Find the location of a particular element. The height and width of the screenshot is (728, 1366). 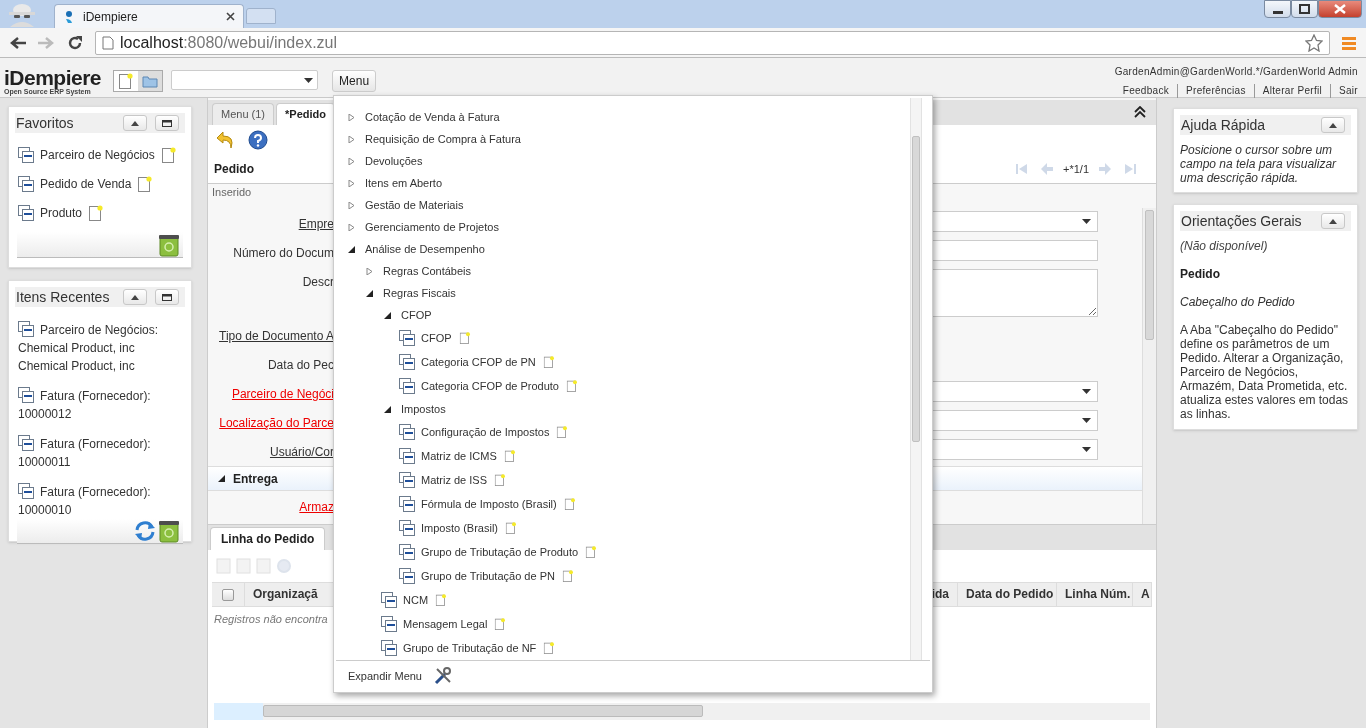

menu-tree-item: Imposto (Brasil) is located at coordinates (623, 528).